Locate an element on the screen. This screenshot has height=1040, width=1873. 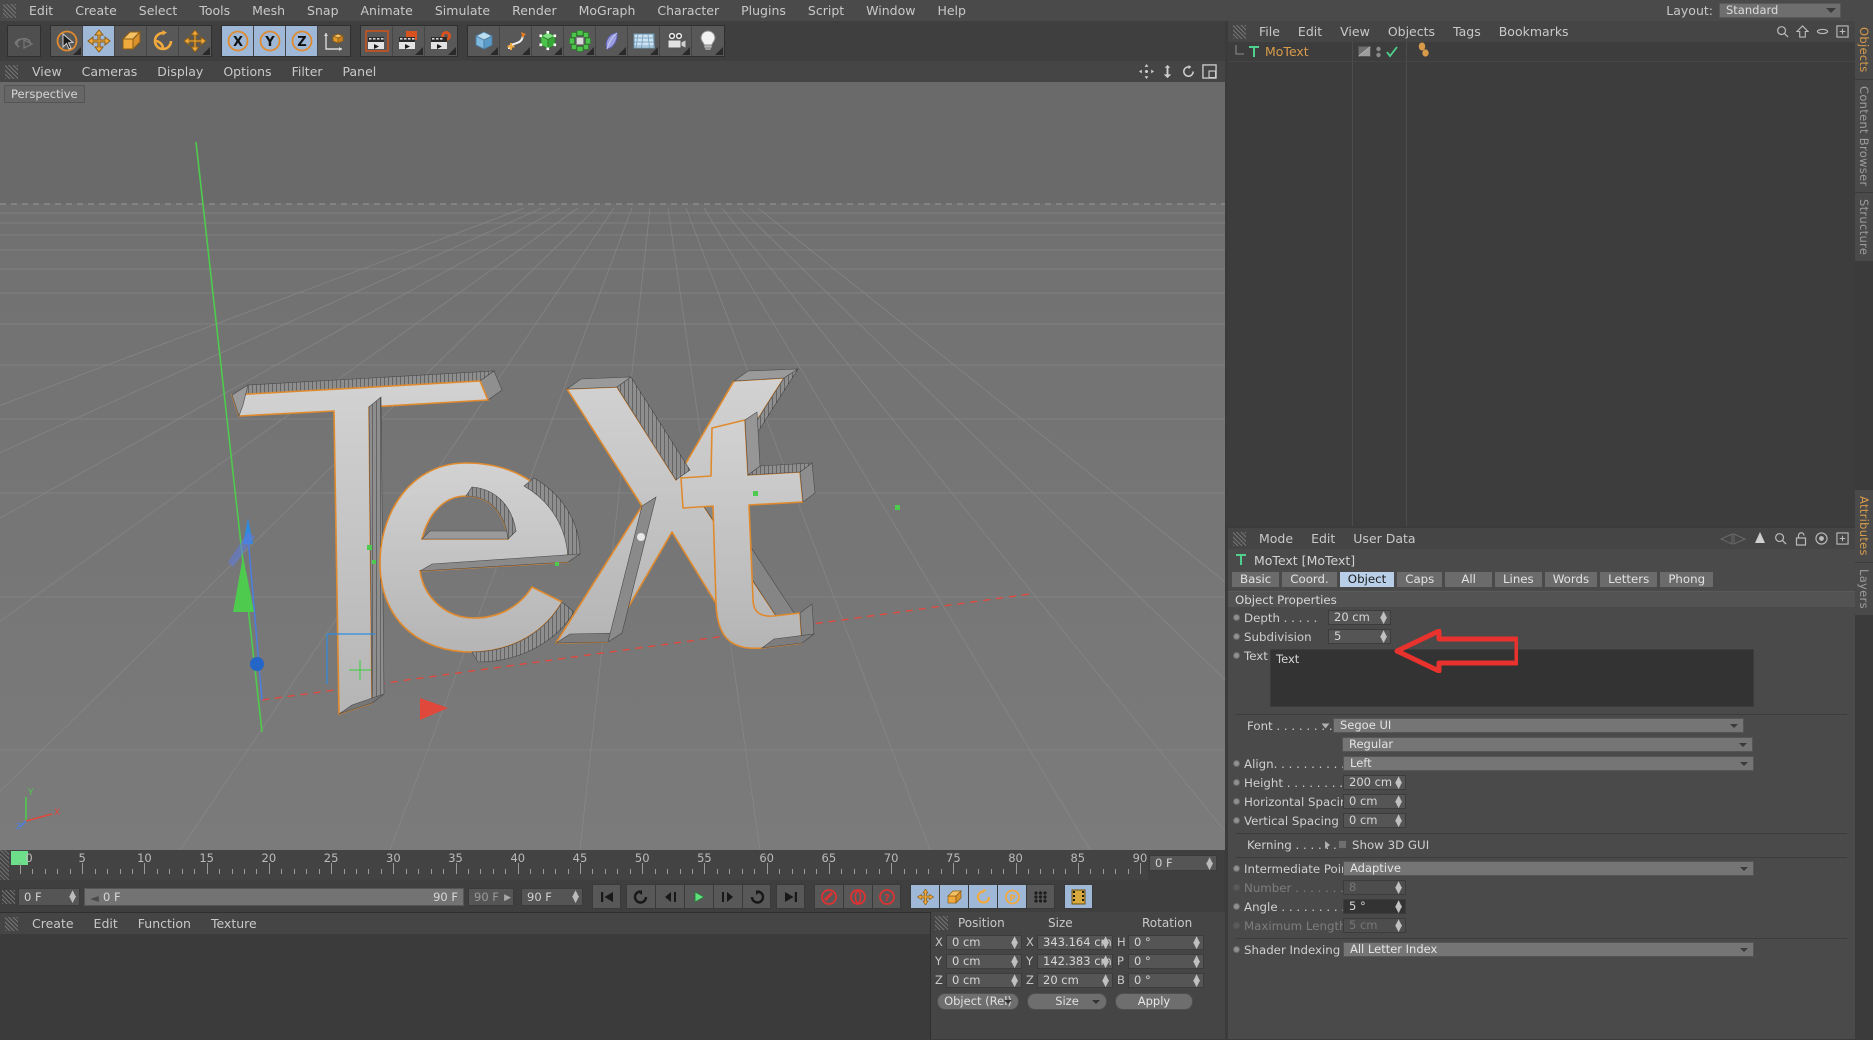
array-icon is located at coordinates (580, 41).